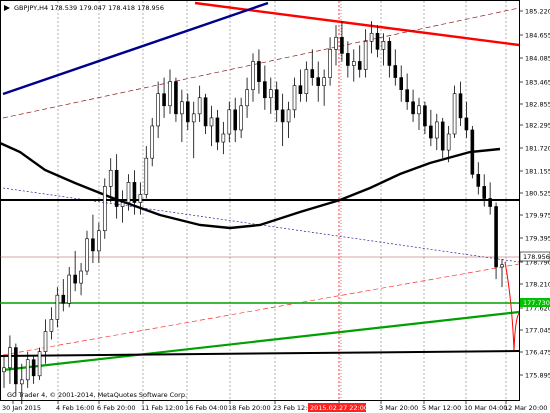 Image resolution: width=550 pixels, height=413 pixels. What do you see at coordinates (537, 104) in the screenshot?
I see `price-tick-label: 182.855` at bounding box center [537, 104].